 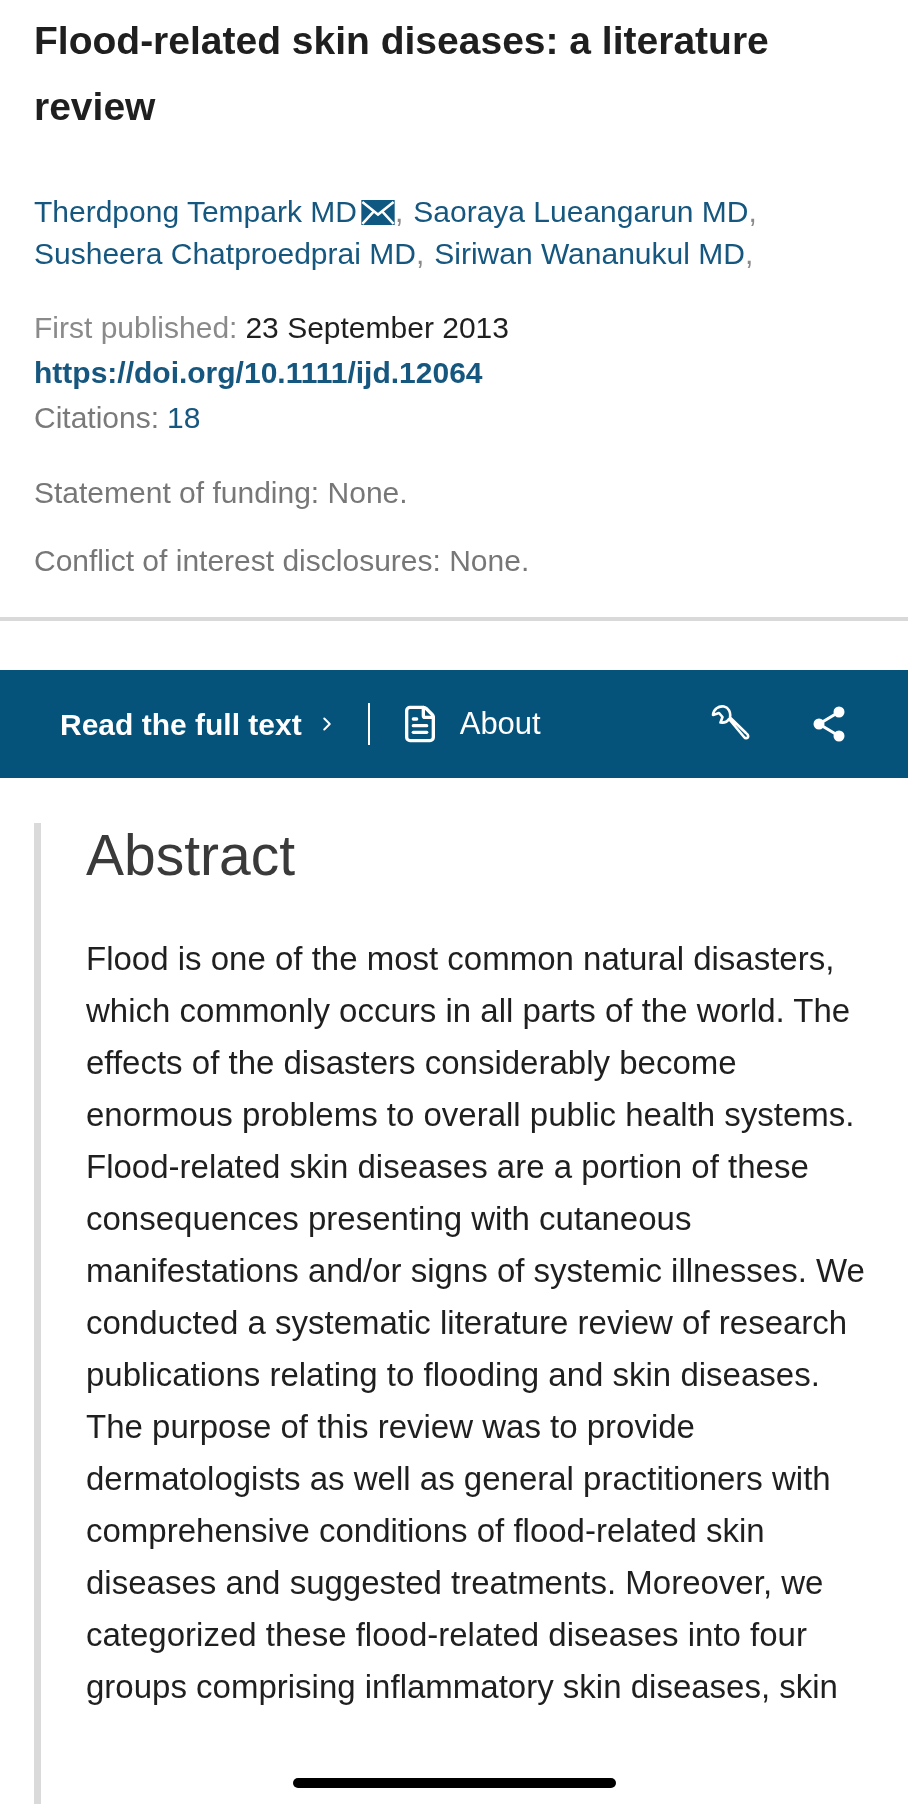 I want to click on disclosure-text: Conflict of interest disclosures: None., so click(x=282, y=561).